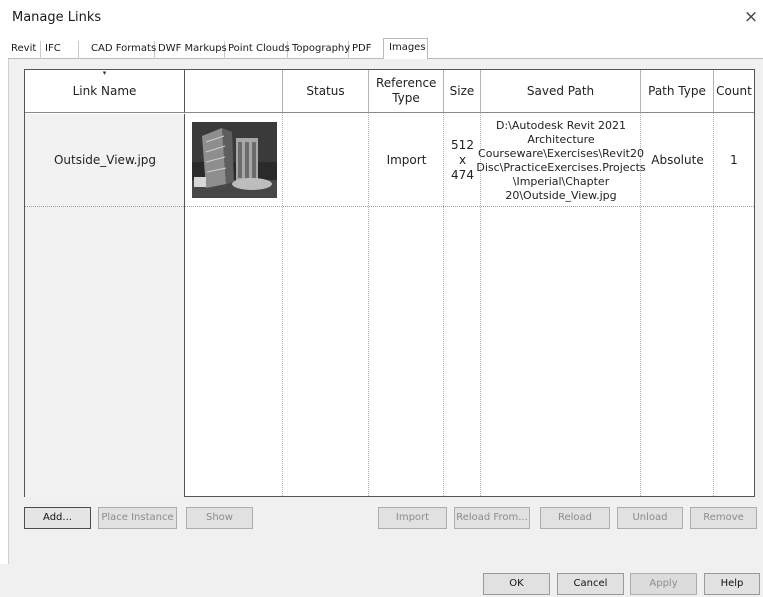 The width and height of the screenshot is (763, 597). What do you see at coordinates (191, 50) in the screenshot?
I see `tab-dwf-markups: DWF Markups` at bounding box center [191, 50].